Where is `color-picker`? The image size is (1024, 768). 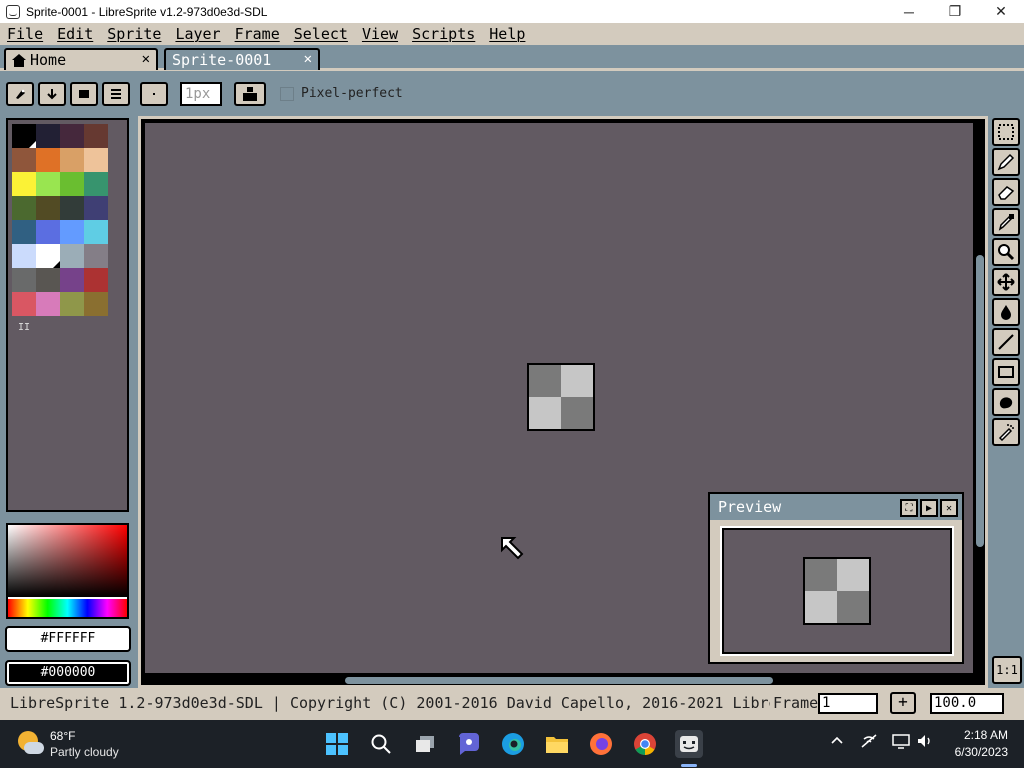
color-picker is located at coordinates (67, 571).